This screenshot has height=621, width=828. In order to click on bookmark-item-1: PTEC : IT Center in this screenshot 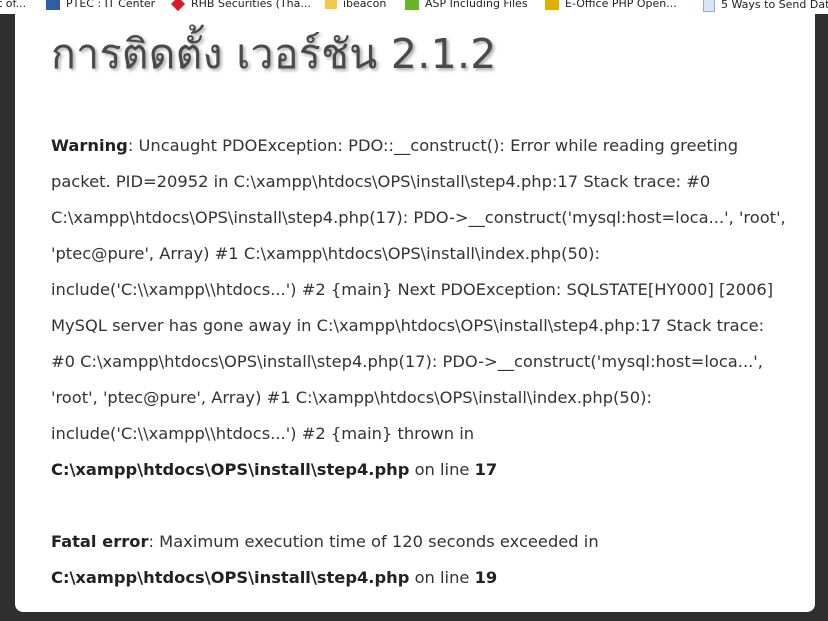, I will do `click(100, 5)`.